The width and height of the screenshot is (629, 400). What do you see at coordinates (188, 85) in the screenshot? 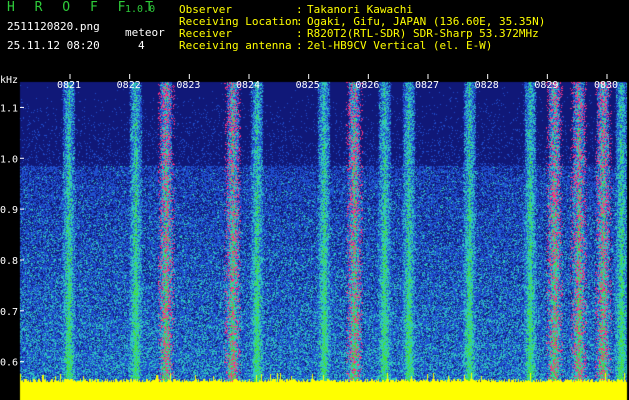
I see `x-tick-label: 0823` at bounding box center [188, 85].